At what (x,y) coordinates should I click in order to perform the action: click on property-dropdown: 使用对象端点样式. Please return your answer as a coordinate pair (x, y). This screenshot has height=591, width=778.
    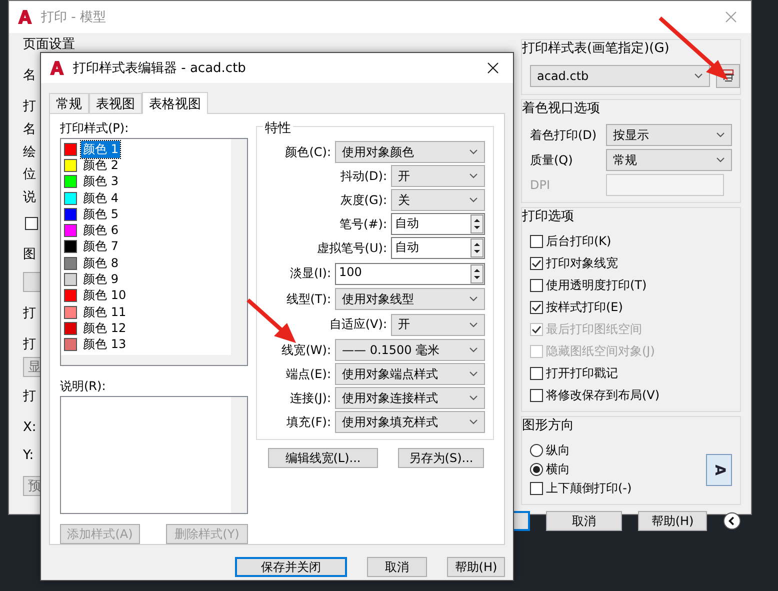
    Looking at the image, I should click on (410, 374).